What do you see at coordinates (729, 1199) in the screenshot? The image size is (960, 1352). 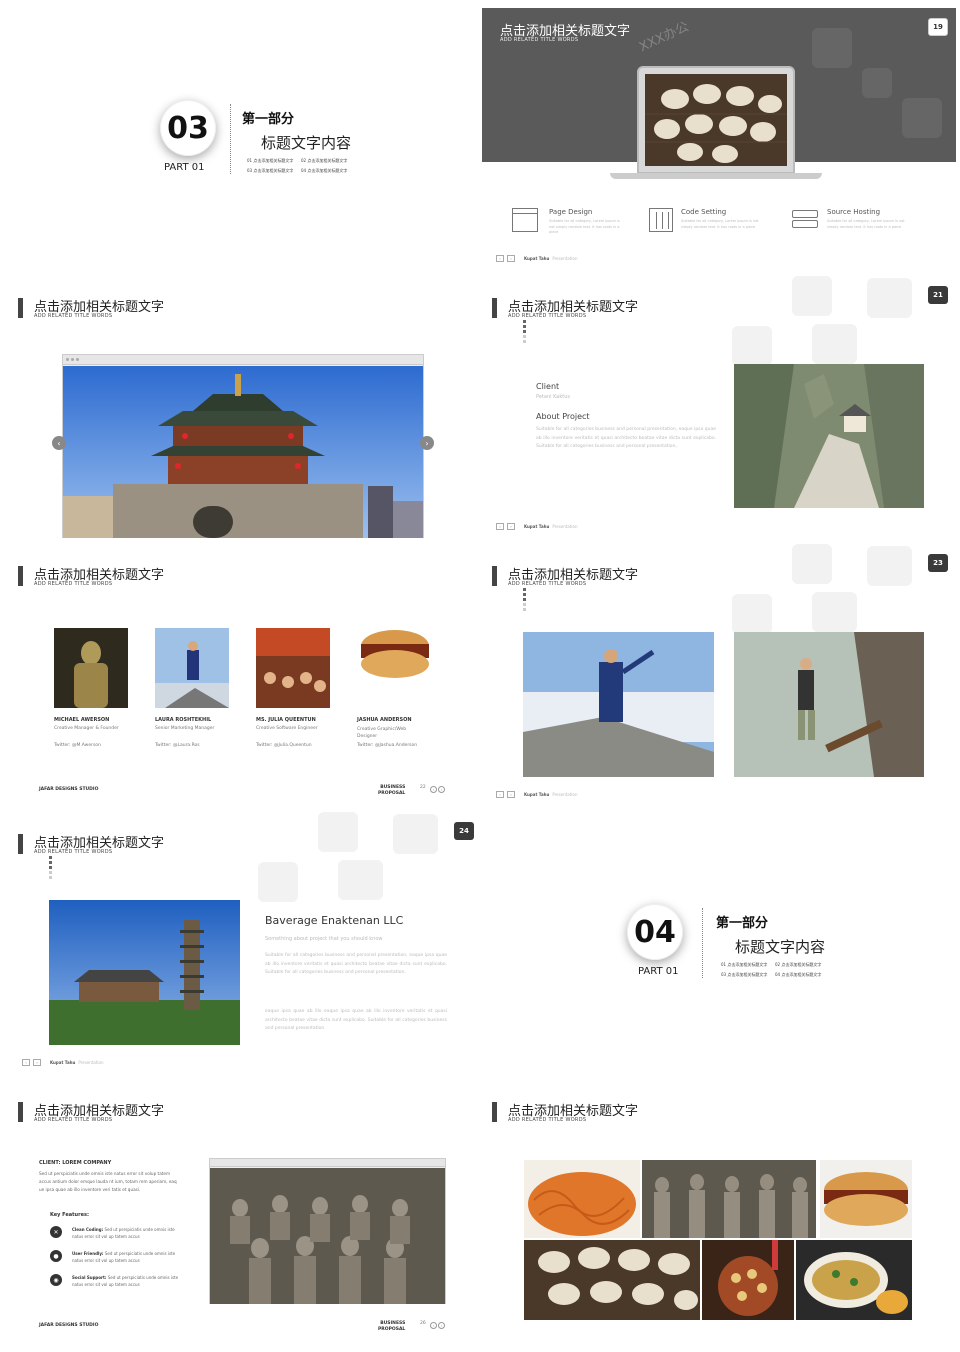 I see `terracotta-army-photo` at bounding box center [729, 1199].